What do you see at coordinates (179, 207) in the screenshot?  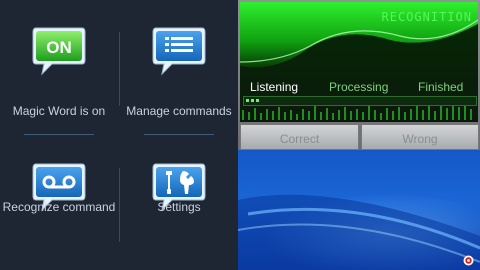 I see `settings-label: Settings` at bounding box center [179, 207].